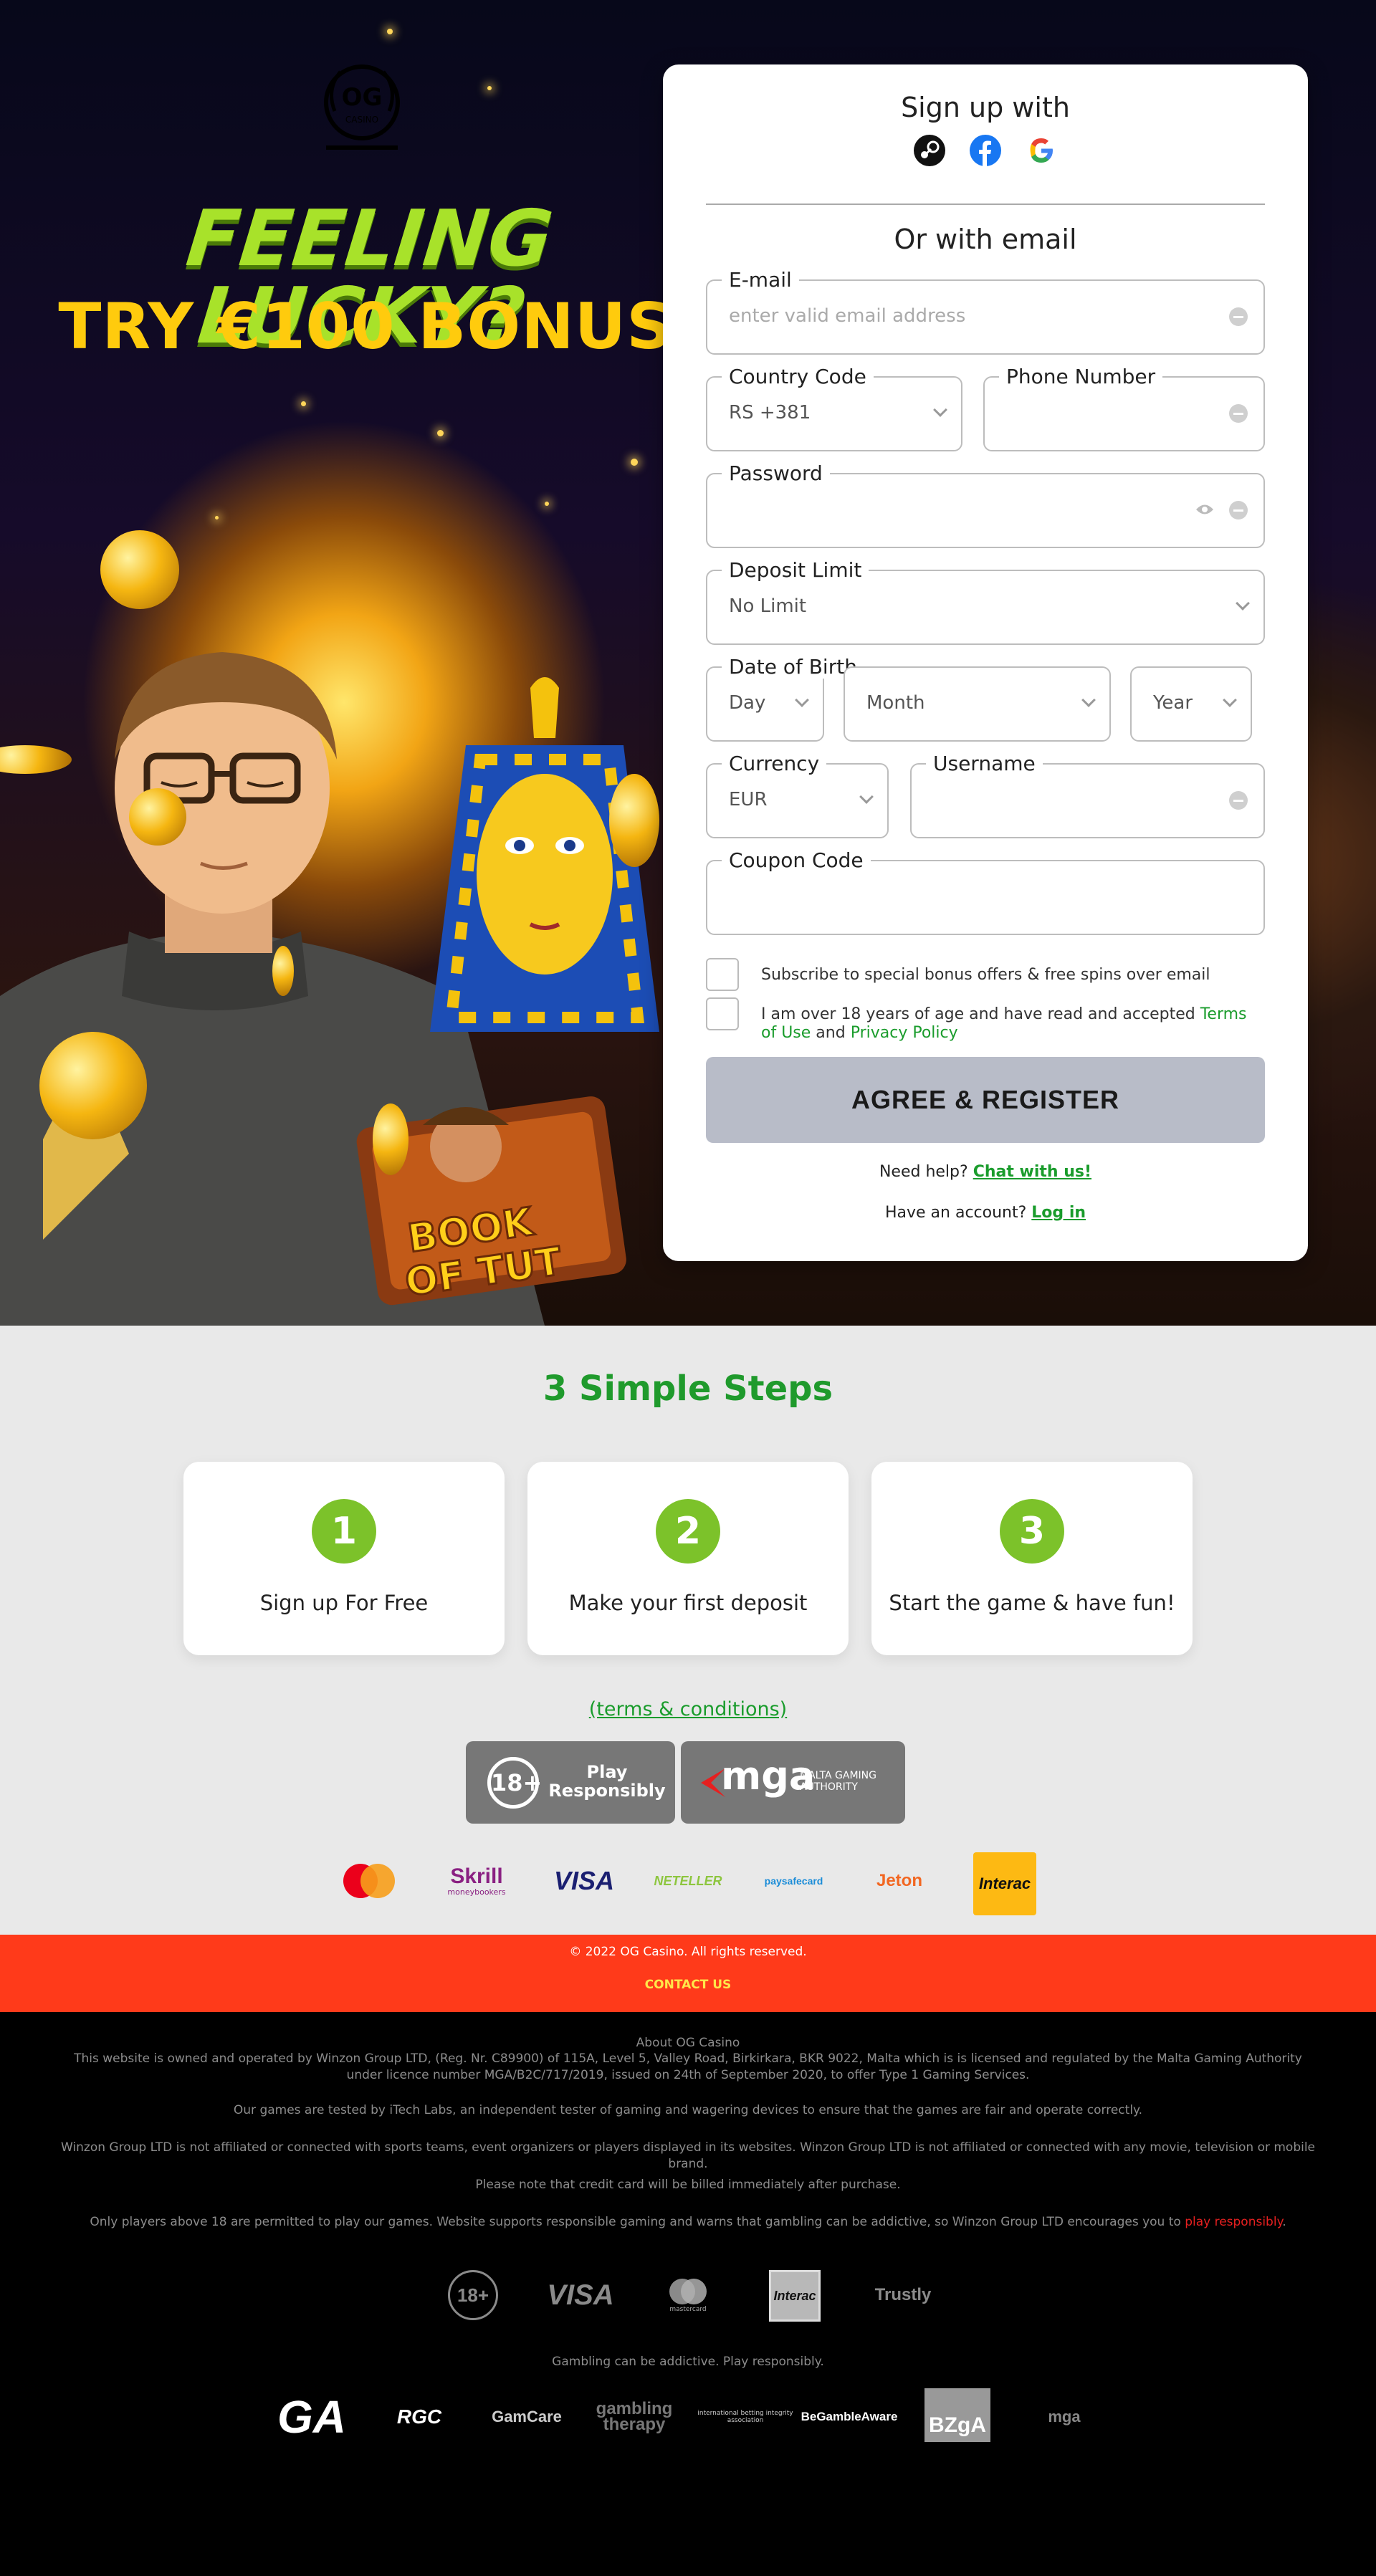 Image resolution: width=1376 pixels, height=2576 pixels. Describe the element at coordinates (1173, 703) in the screenshot. I see `dob-year-value: Year` at that location.